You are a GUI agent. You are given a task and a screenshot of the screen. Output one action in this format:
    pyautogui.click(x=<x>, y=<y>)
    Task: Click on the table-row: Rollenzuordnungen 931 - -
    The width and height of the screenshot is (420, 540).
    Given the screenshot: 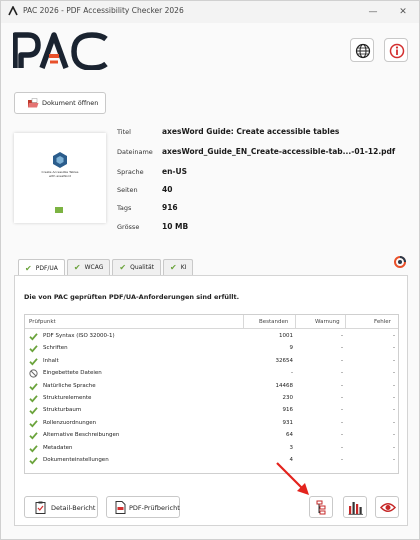 What is the action you would take?
    pyautogui.click(x=211, y=424)
    